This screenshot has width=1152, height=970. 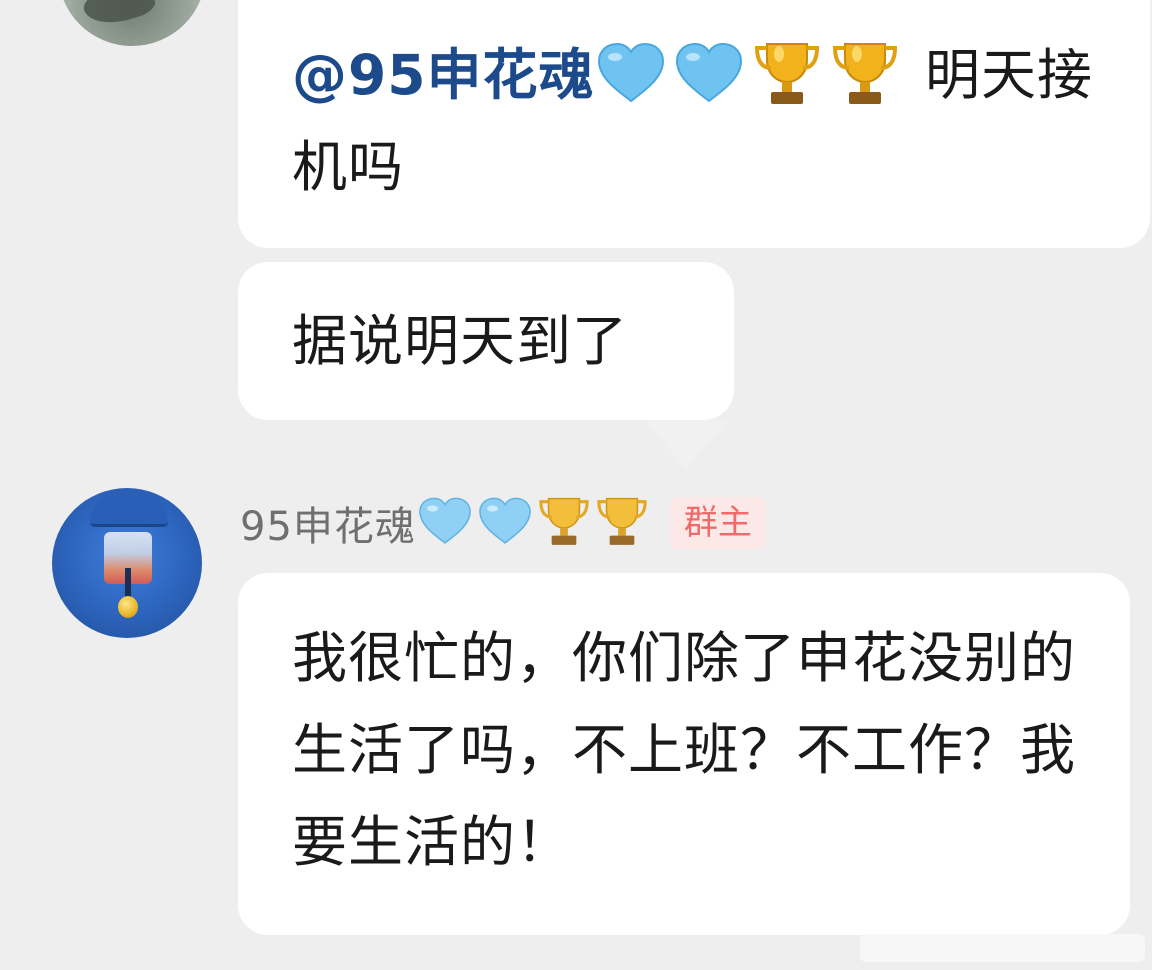 I want to click on sender-header: 95申花魂 群主, so click(x=503, y=523).